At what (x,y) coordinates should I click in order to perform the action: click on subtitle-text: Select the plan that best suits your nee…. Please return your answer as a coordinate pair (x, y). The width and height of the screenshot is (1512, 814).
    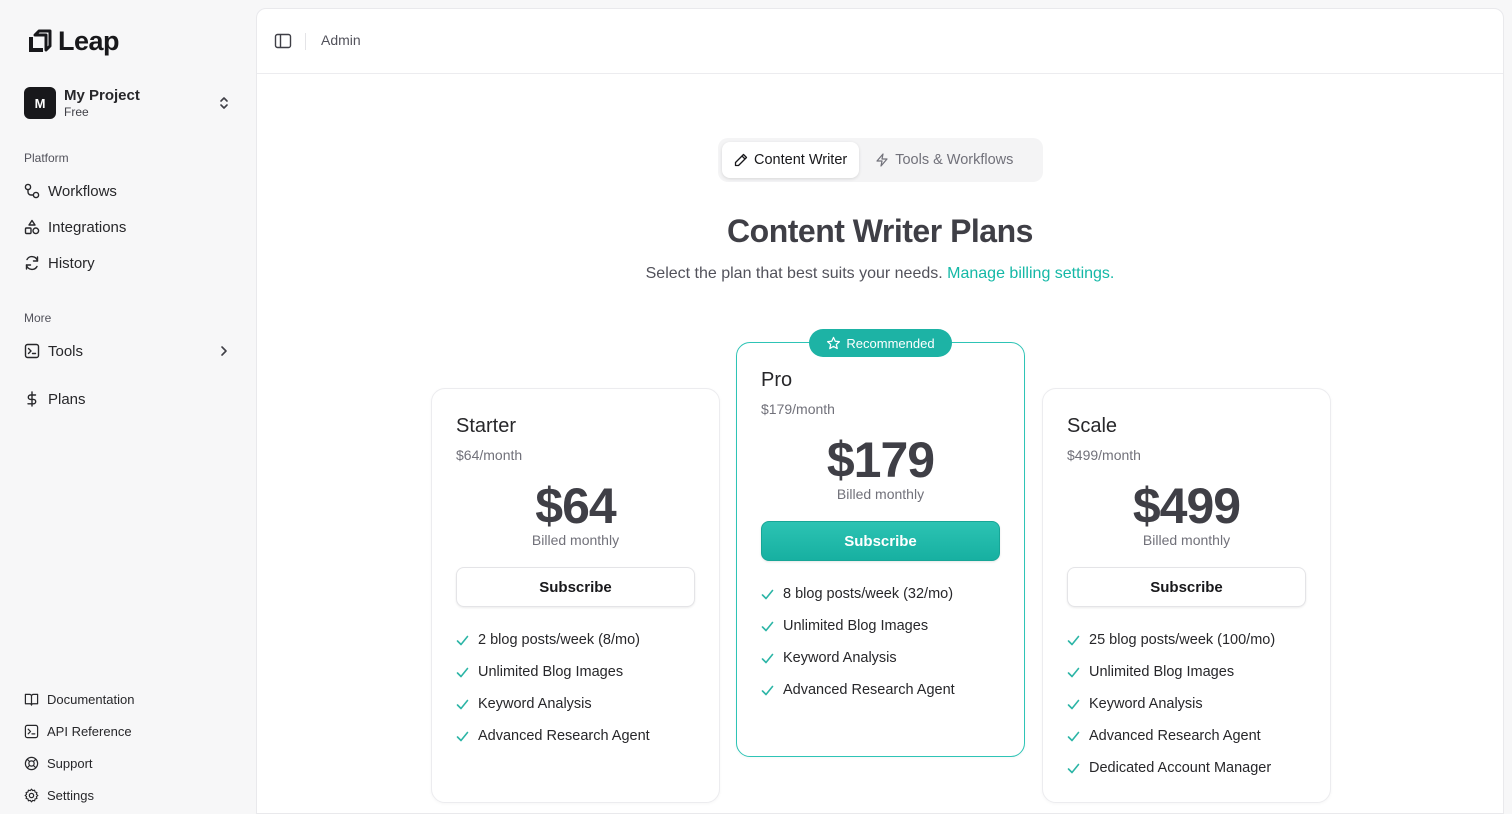
    Looking at the image, I should click on (794, 273).